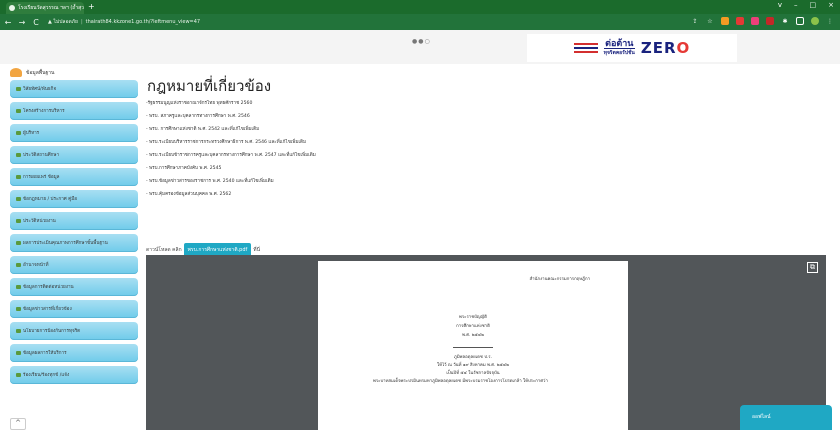  I want to click on sidebar-item: นโยบายการป้องกันการทุจริต, so click(74, 331).